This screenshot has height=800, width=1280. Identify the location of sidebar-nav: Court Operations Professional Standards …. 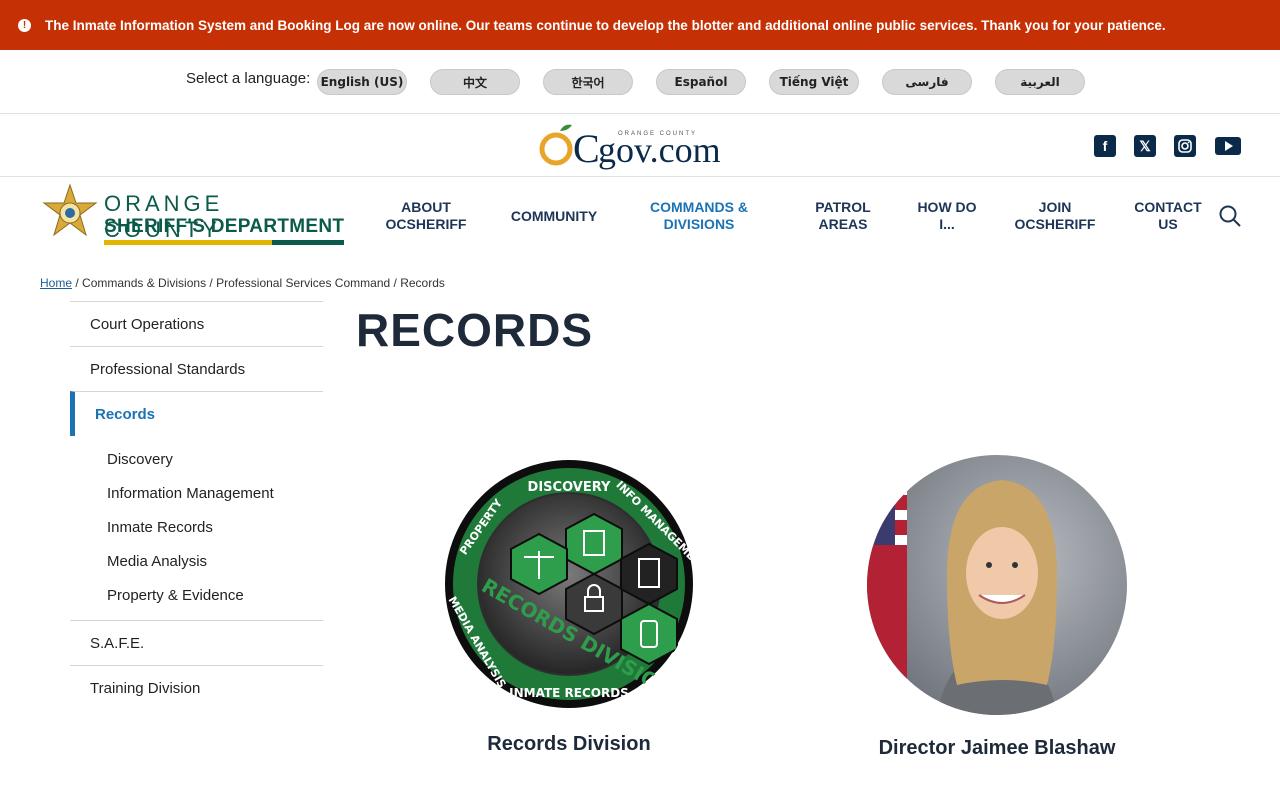
(196, 505).